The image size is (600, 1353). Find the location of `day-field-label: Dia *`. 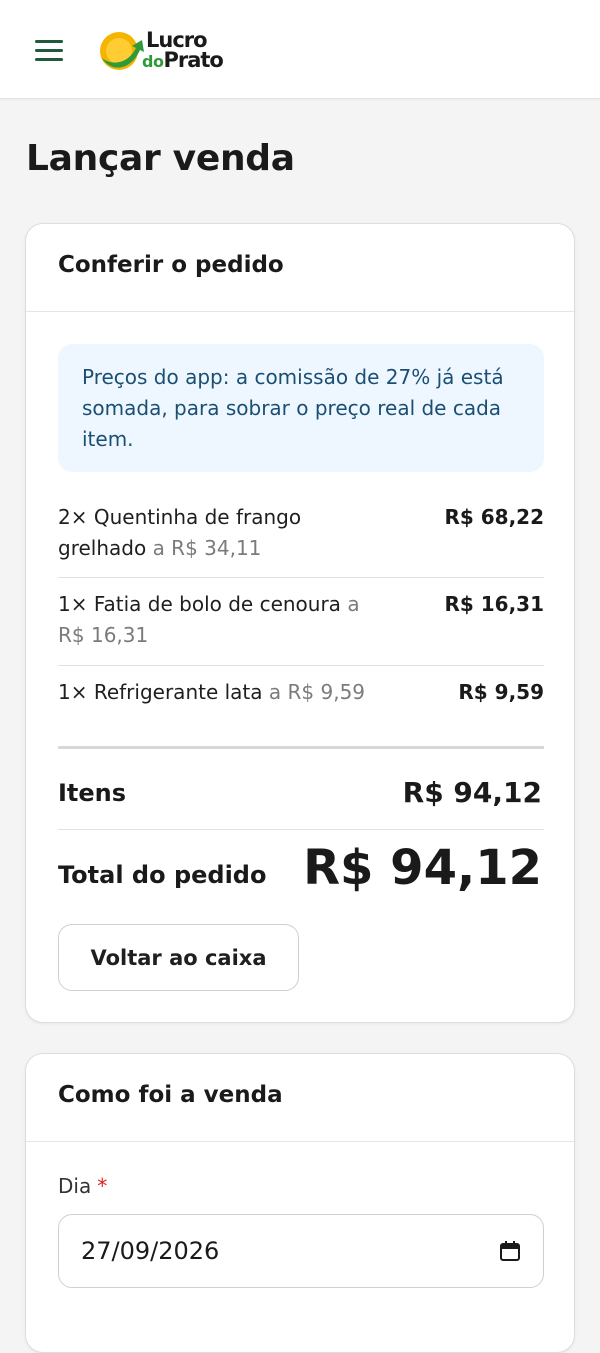

day-field-label: Dia * is located at coordinates (83, 1186).